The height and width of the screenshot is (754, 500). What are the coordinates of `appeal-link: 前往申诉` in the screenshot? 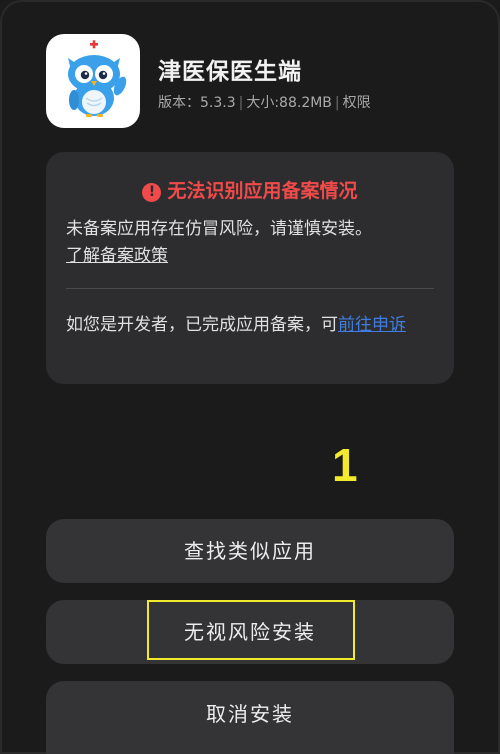 It's located at (372, 325).